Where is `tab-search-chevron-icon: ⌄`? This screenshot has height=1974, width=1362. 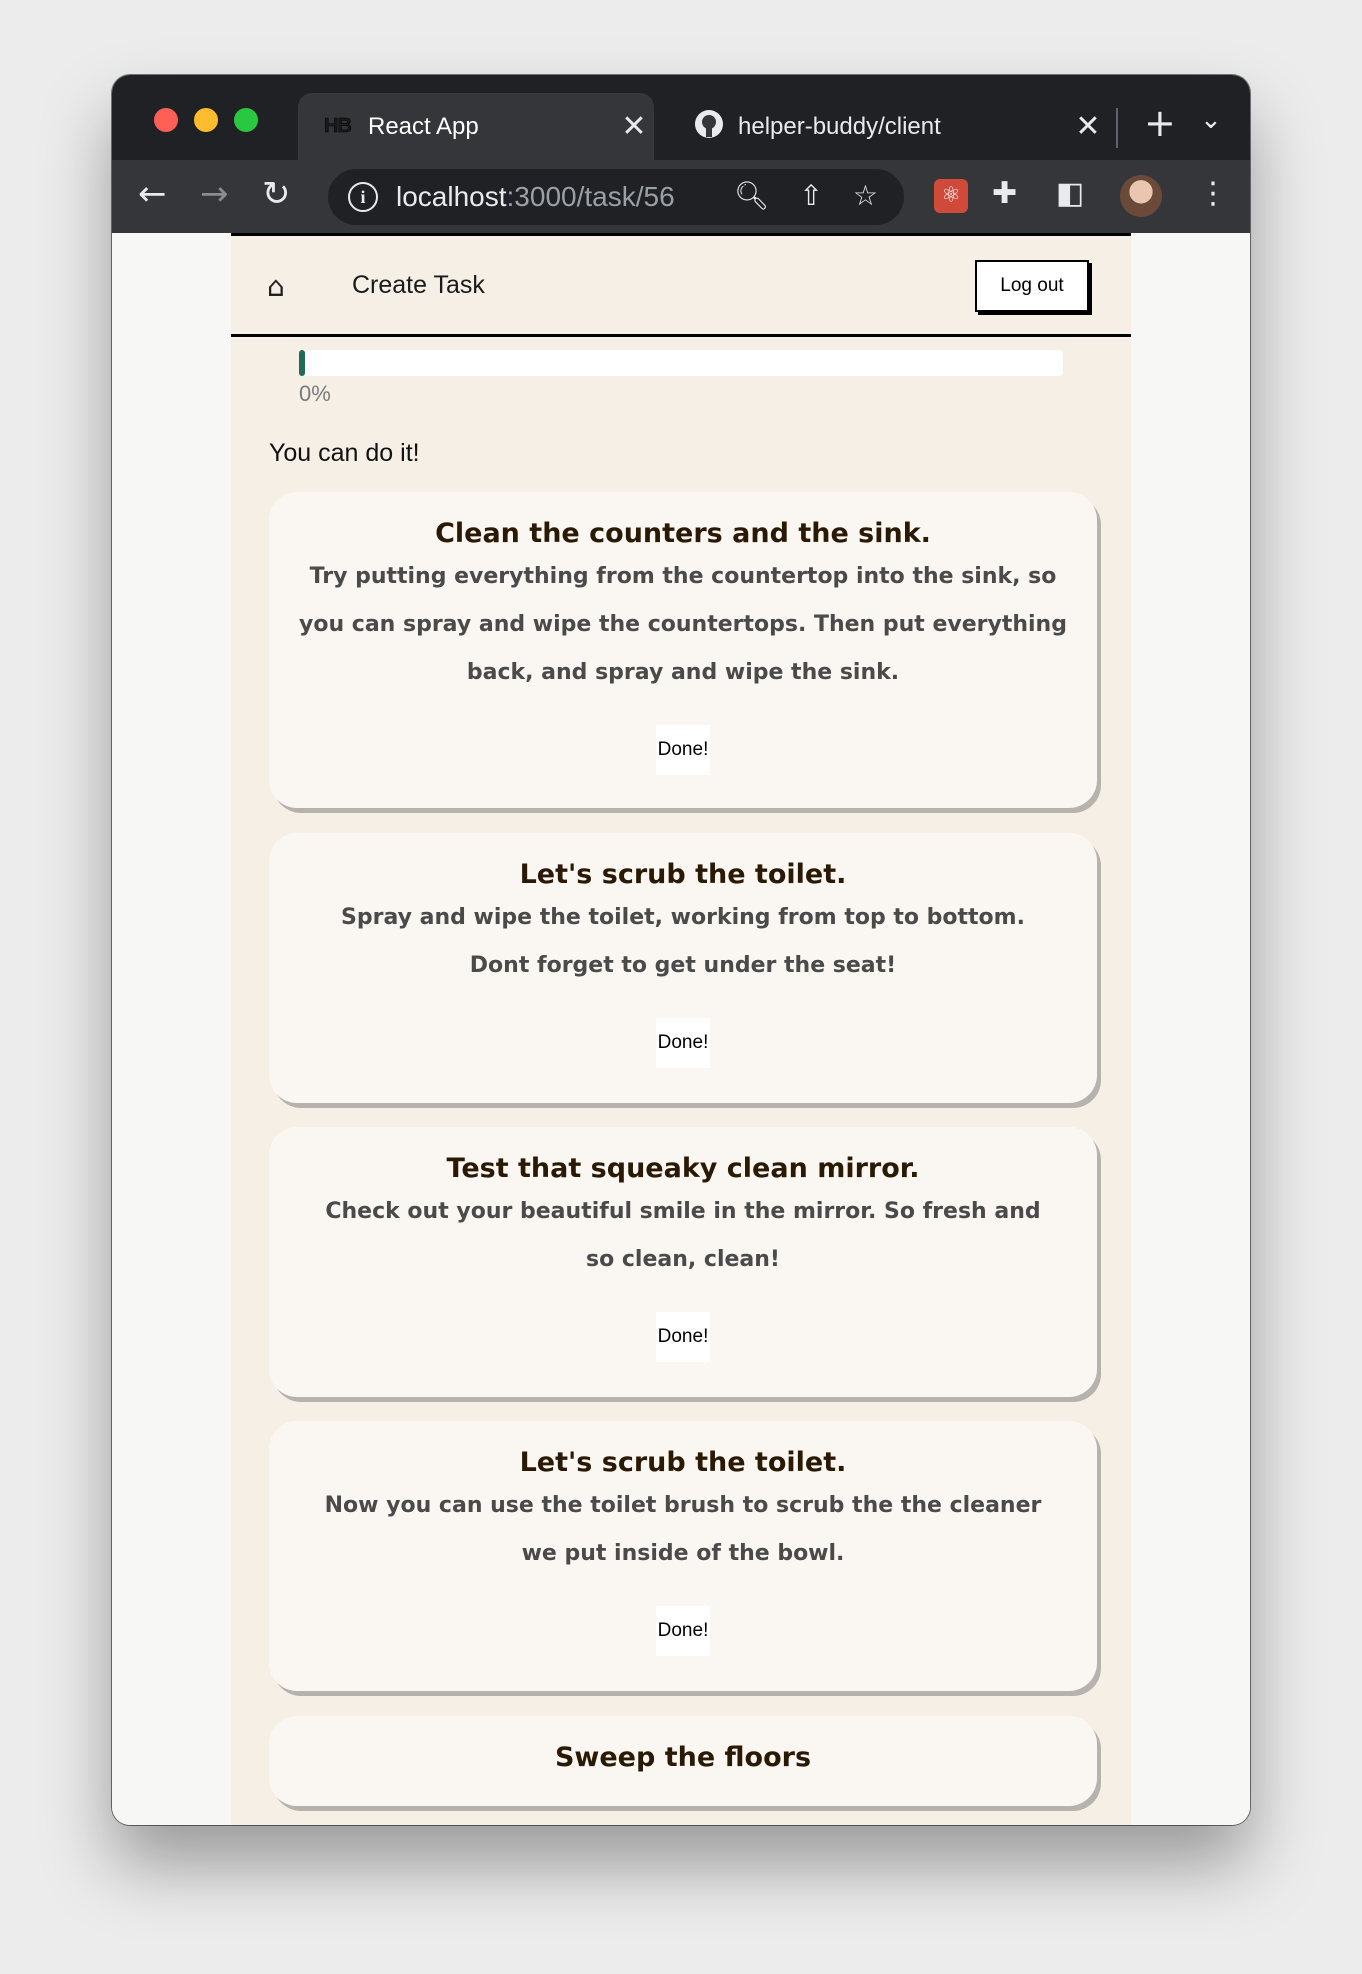
tab-search-chevron-icon: ⌄ is located at coordinates (1211, 120).